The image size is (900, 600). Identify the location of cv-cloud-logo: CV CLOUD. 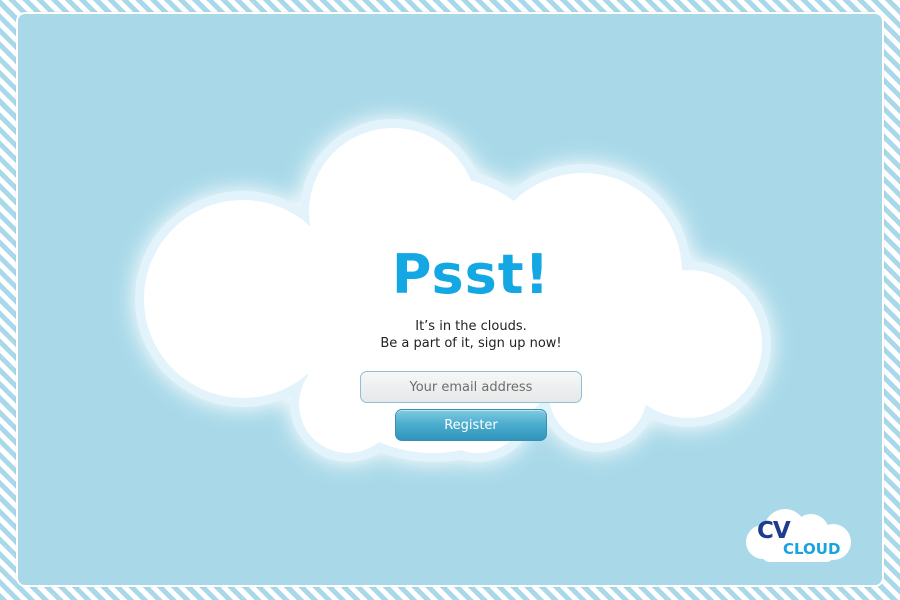
(800, 536).